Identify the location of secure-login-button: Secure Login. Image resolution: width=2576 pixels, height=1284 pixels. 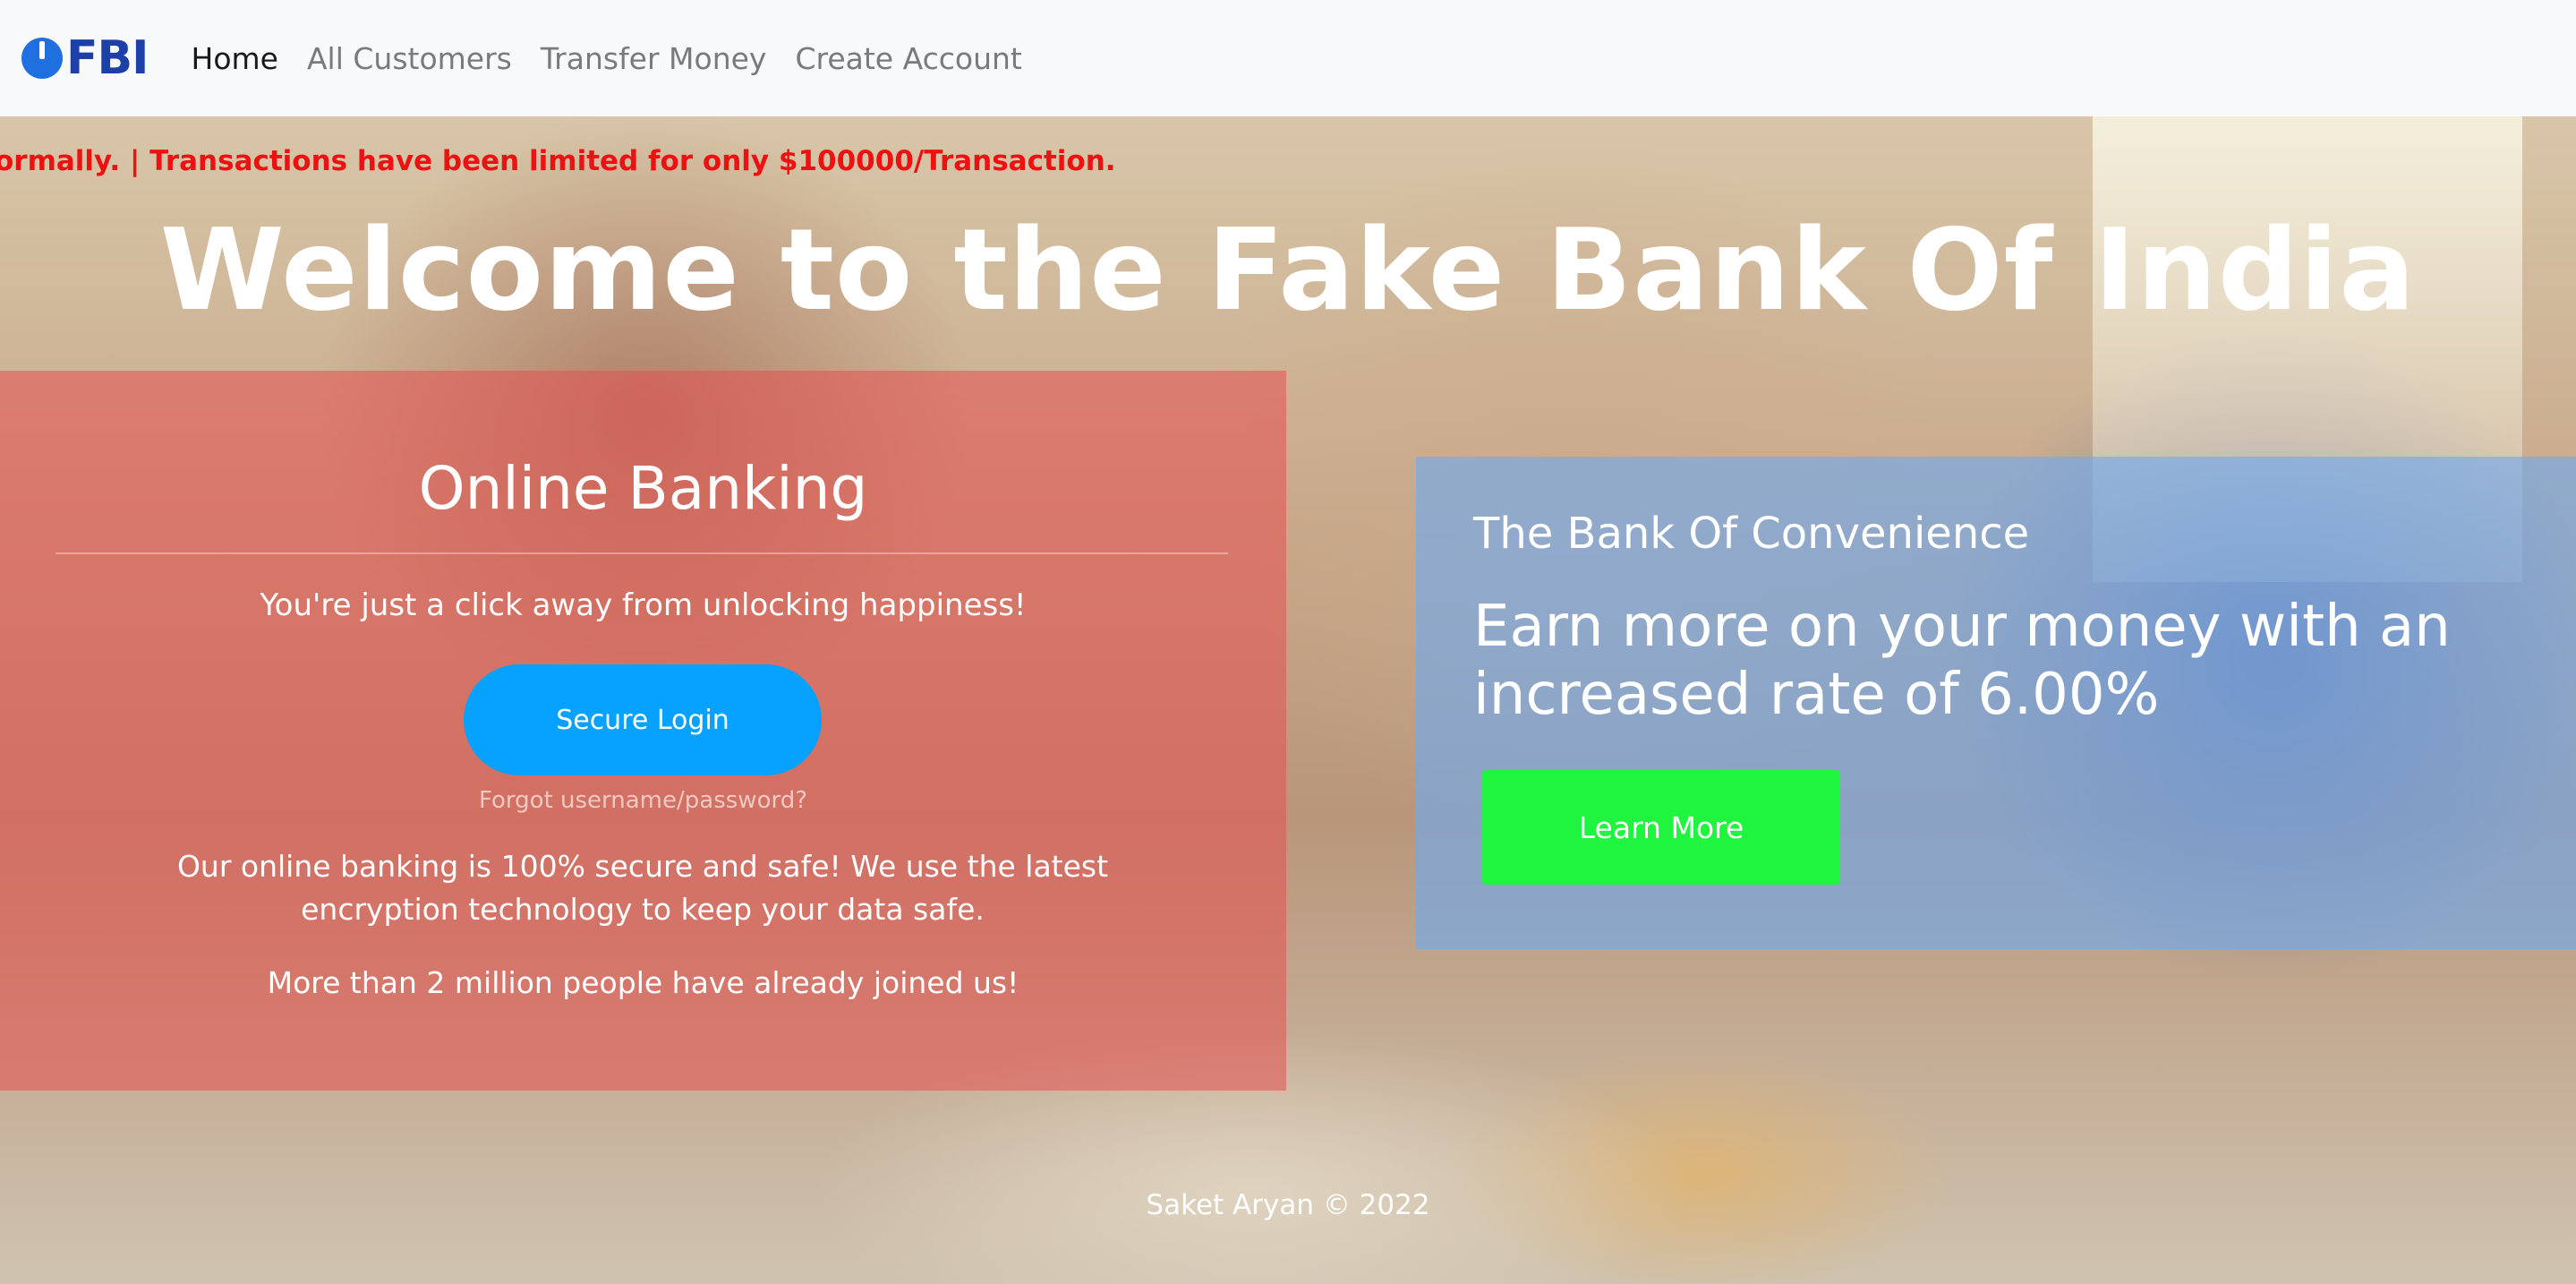
(643, 719).